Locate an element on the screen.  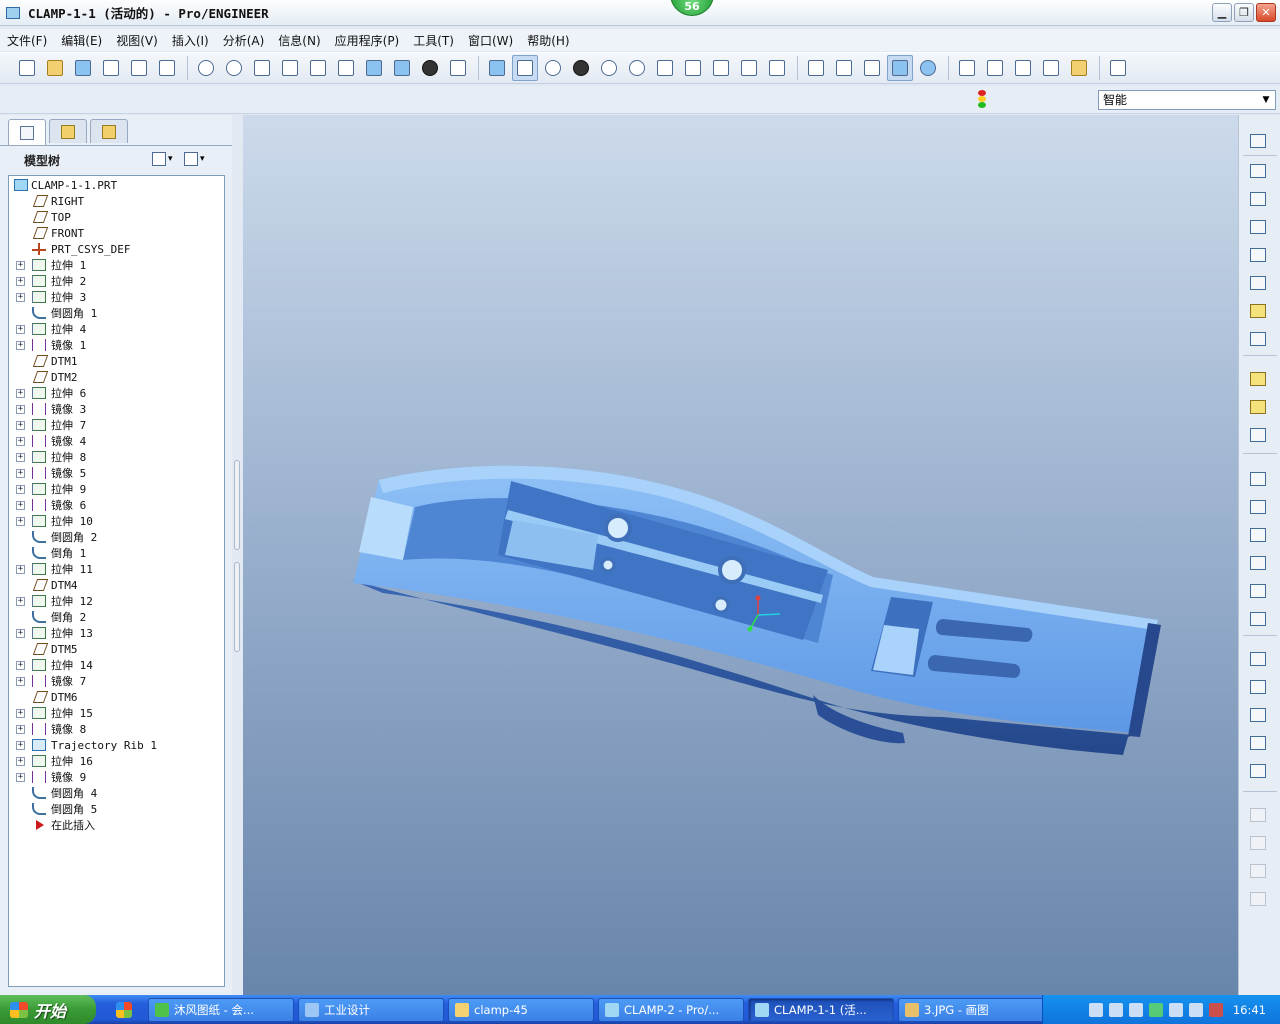
refit-icon is located at coordinates (665, 68).